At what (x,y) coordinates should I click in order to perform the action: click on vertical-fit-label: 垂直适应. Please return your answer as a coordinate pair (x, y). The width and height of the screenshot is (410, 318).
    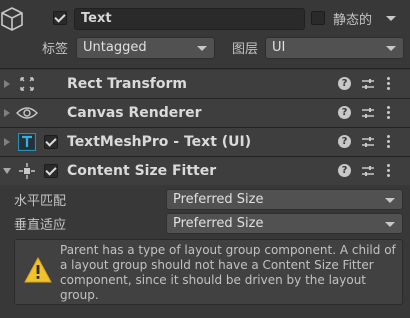
    Looking at the image, I should click on (40, 225).